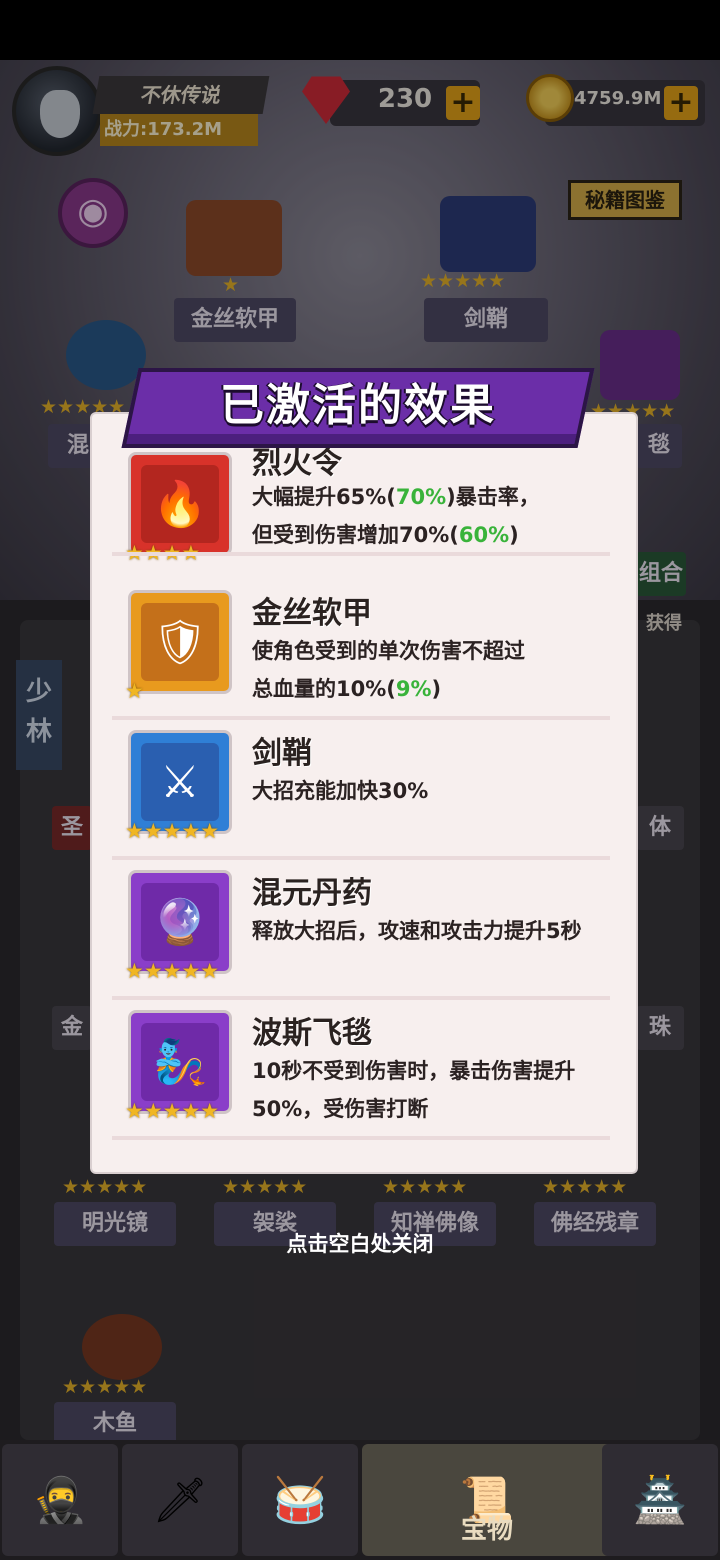  I want to click on nav-tab-drum: 🥁, so click(300, 1500).